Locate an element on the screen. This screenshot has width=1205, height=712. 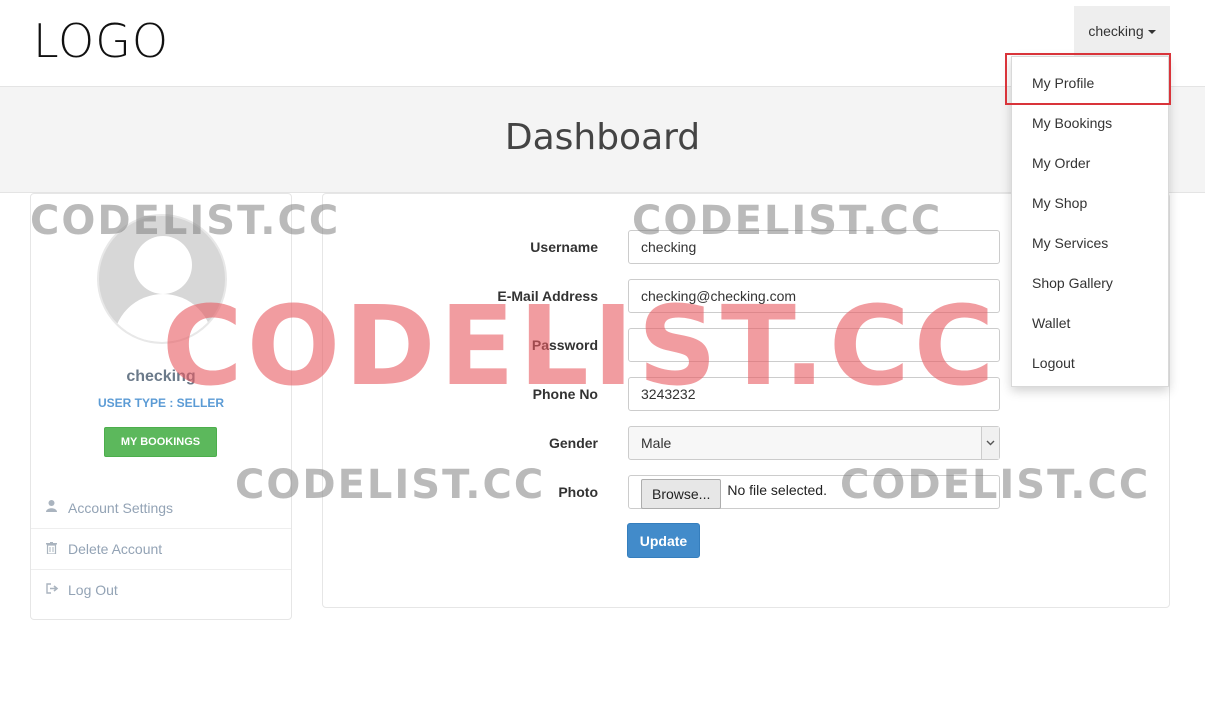
sidebar-item-label: Account Settings is located at coordinates (121, 507).